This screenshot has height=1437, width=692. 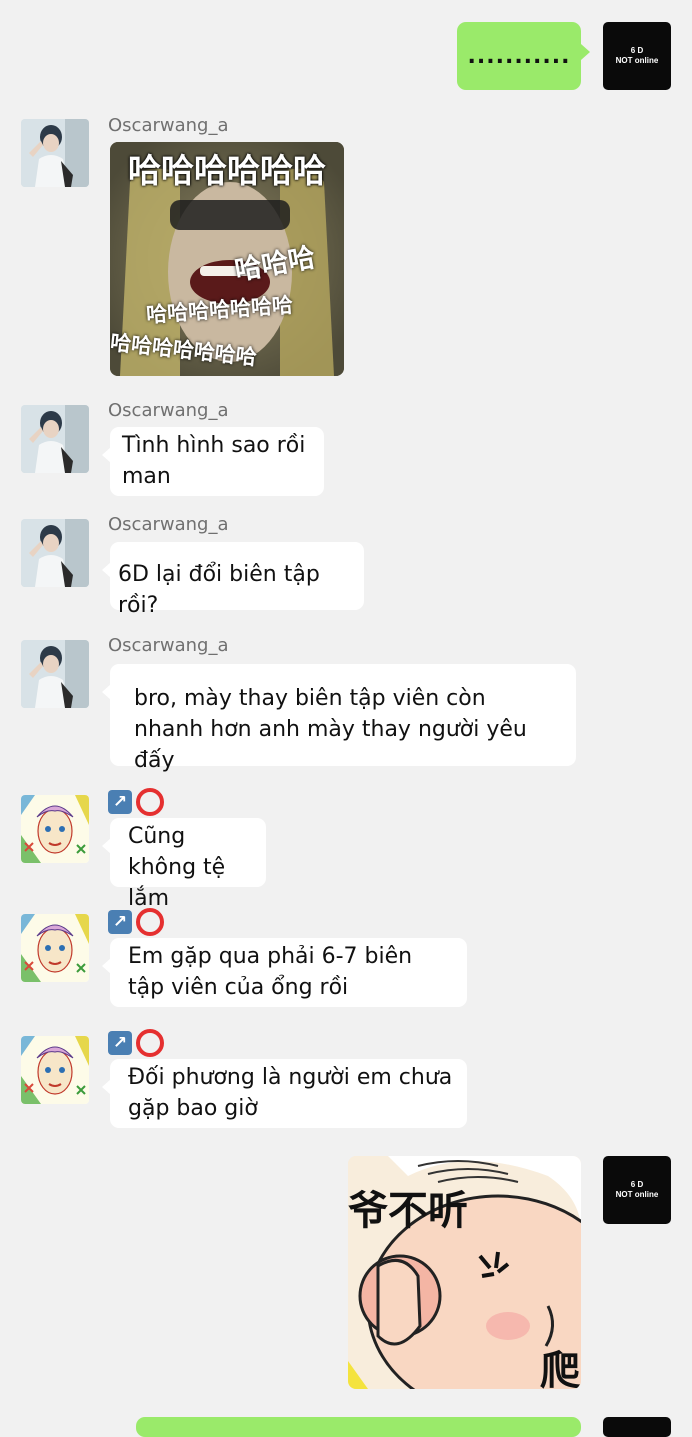 What do you see at coordinates (637, 1427) in the screenshot?
I see `self-avatar-partial` at bounding box center [637, 1427].